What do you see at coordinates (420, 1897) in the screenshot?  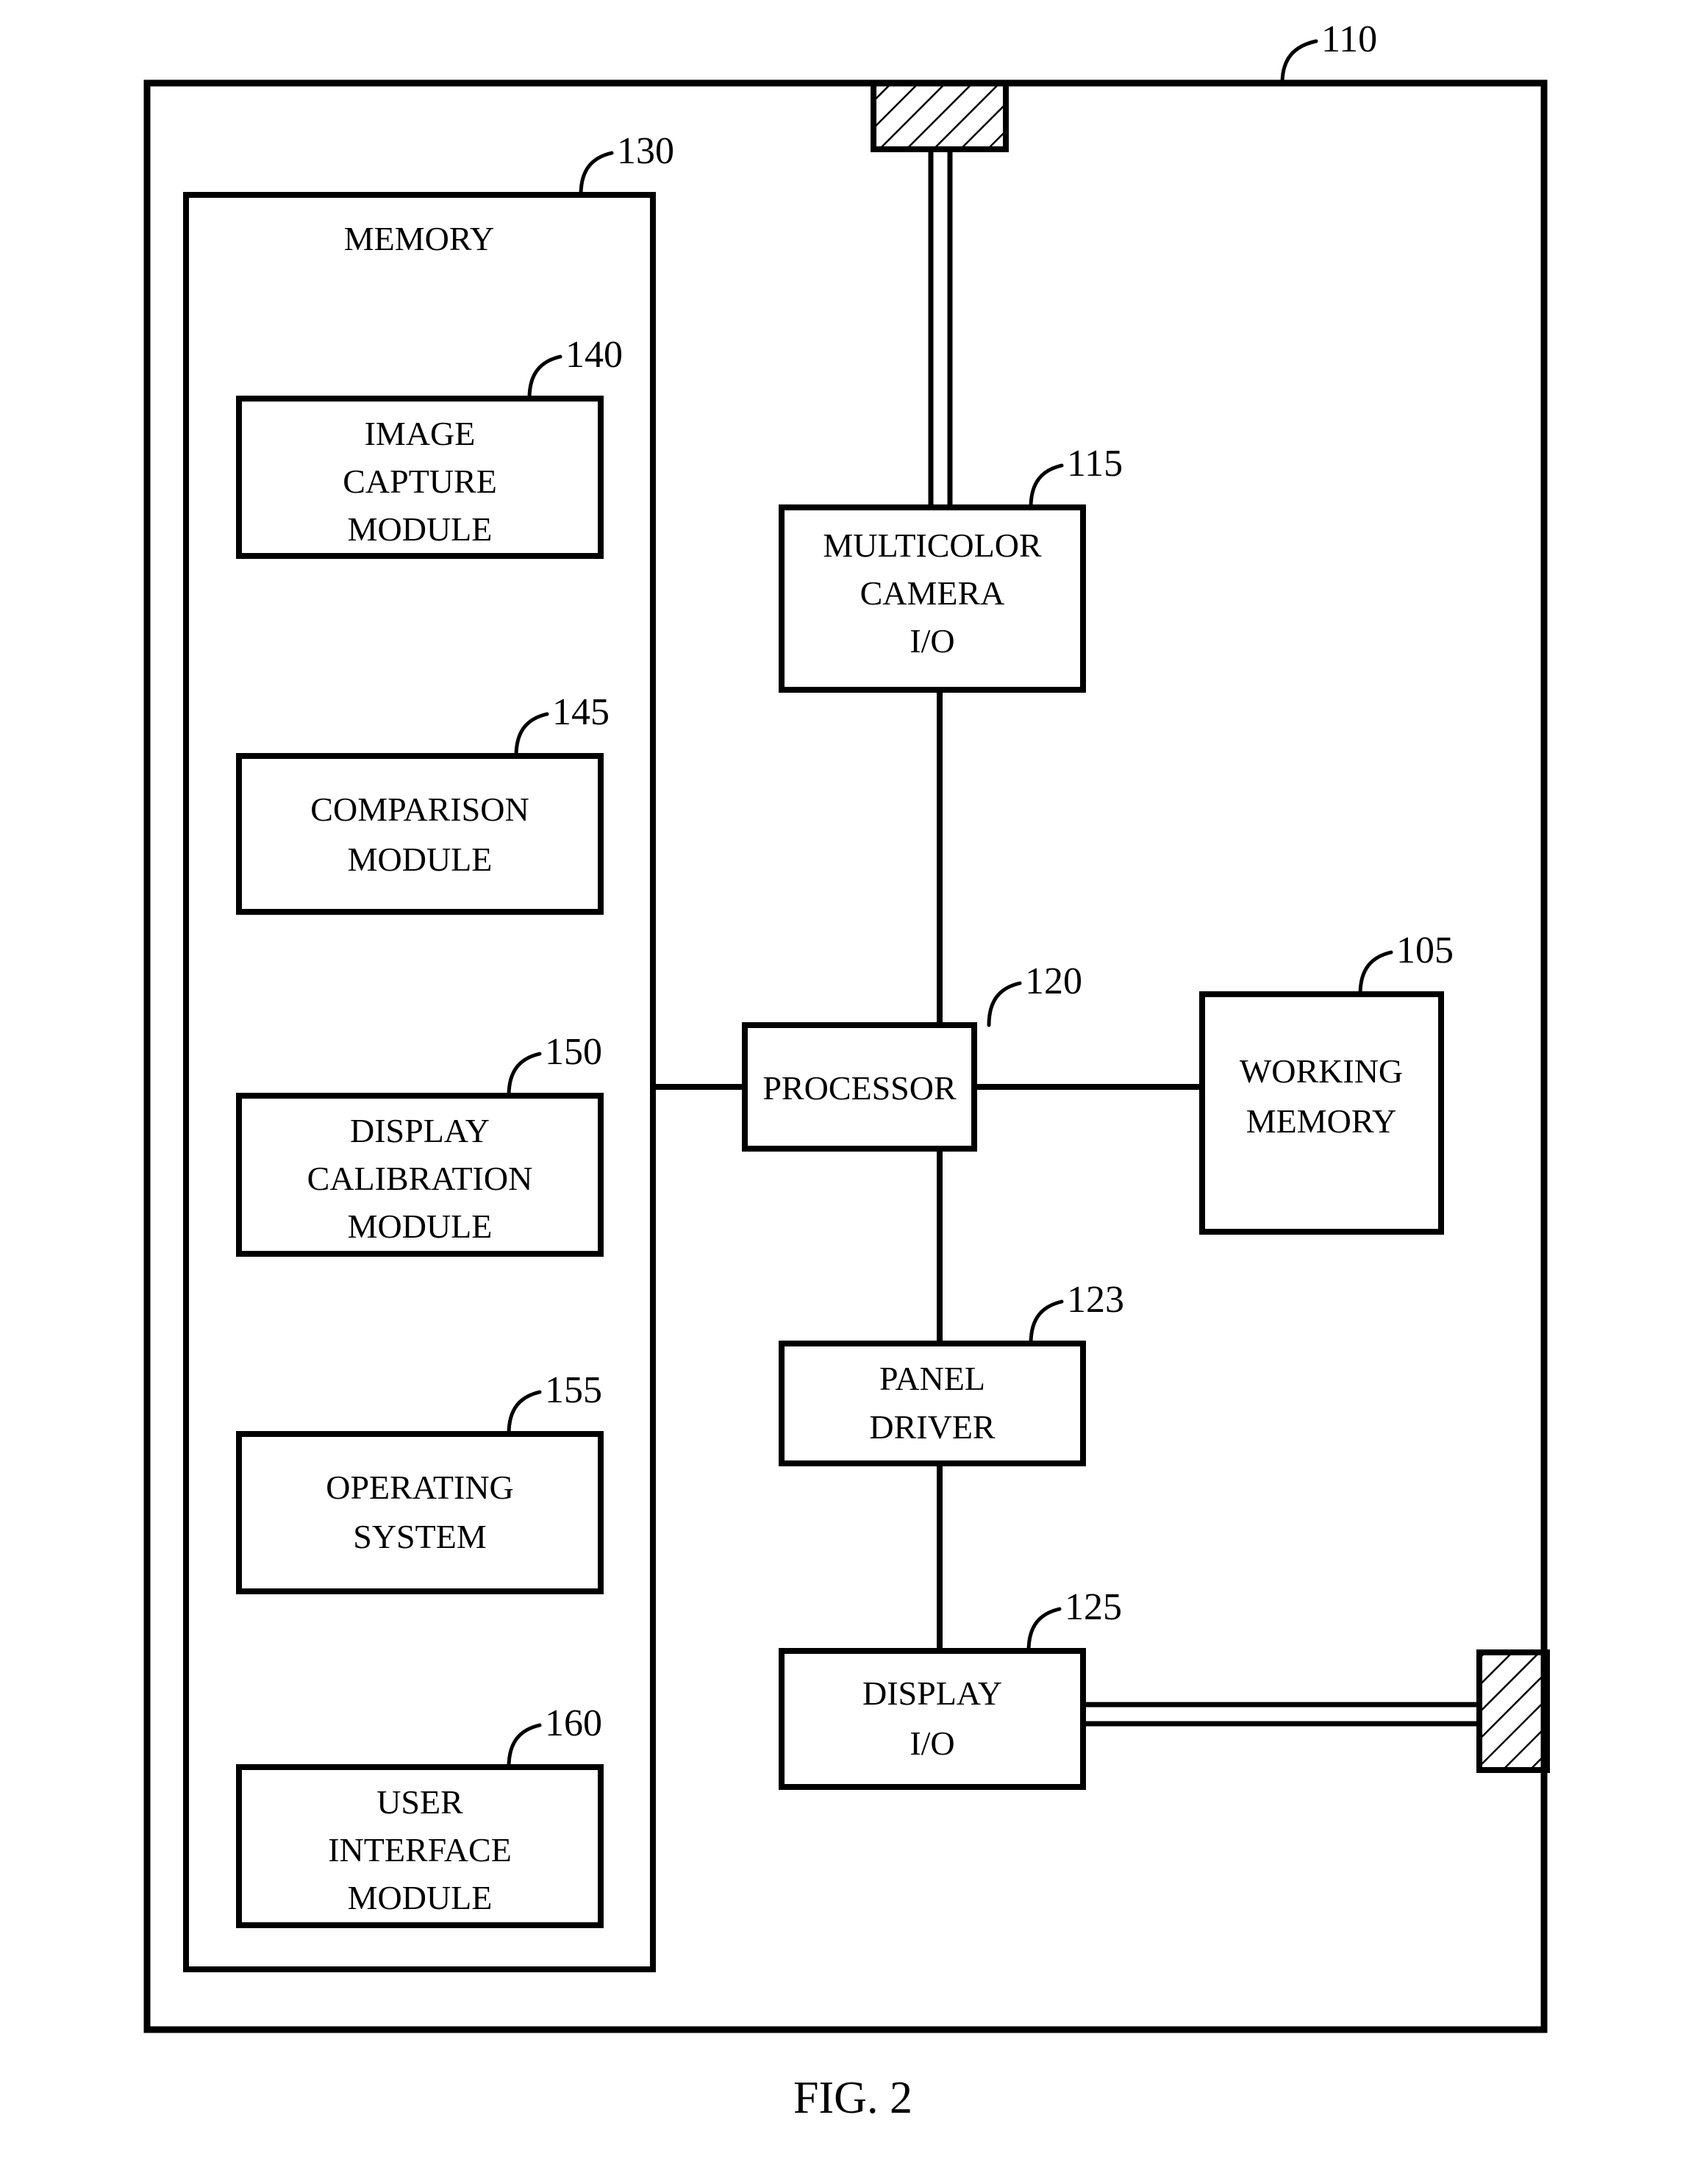 I see `user-interface-module-label-line3: MODULE` at bounding box center [420, 1897].